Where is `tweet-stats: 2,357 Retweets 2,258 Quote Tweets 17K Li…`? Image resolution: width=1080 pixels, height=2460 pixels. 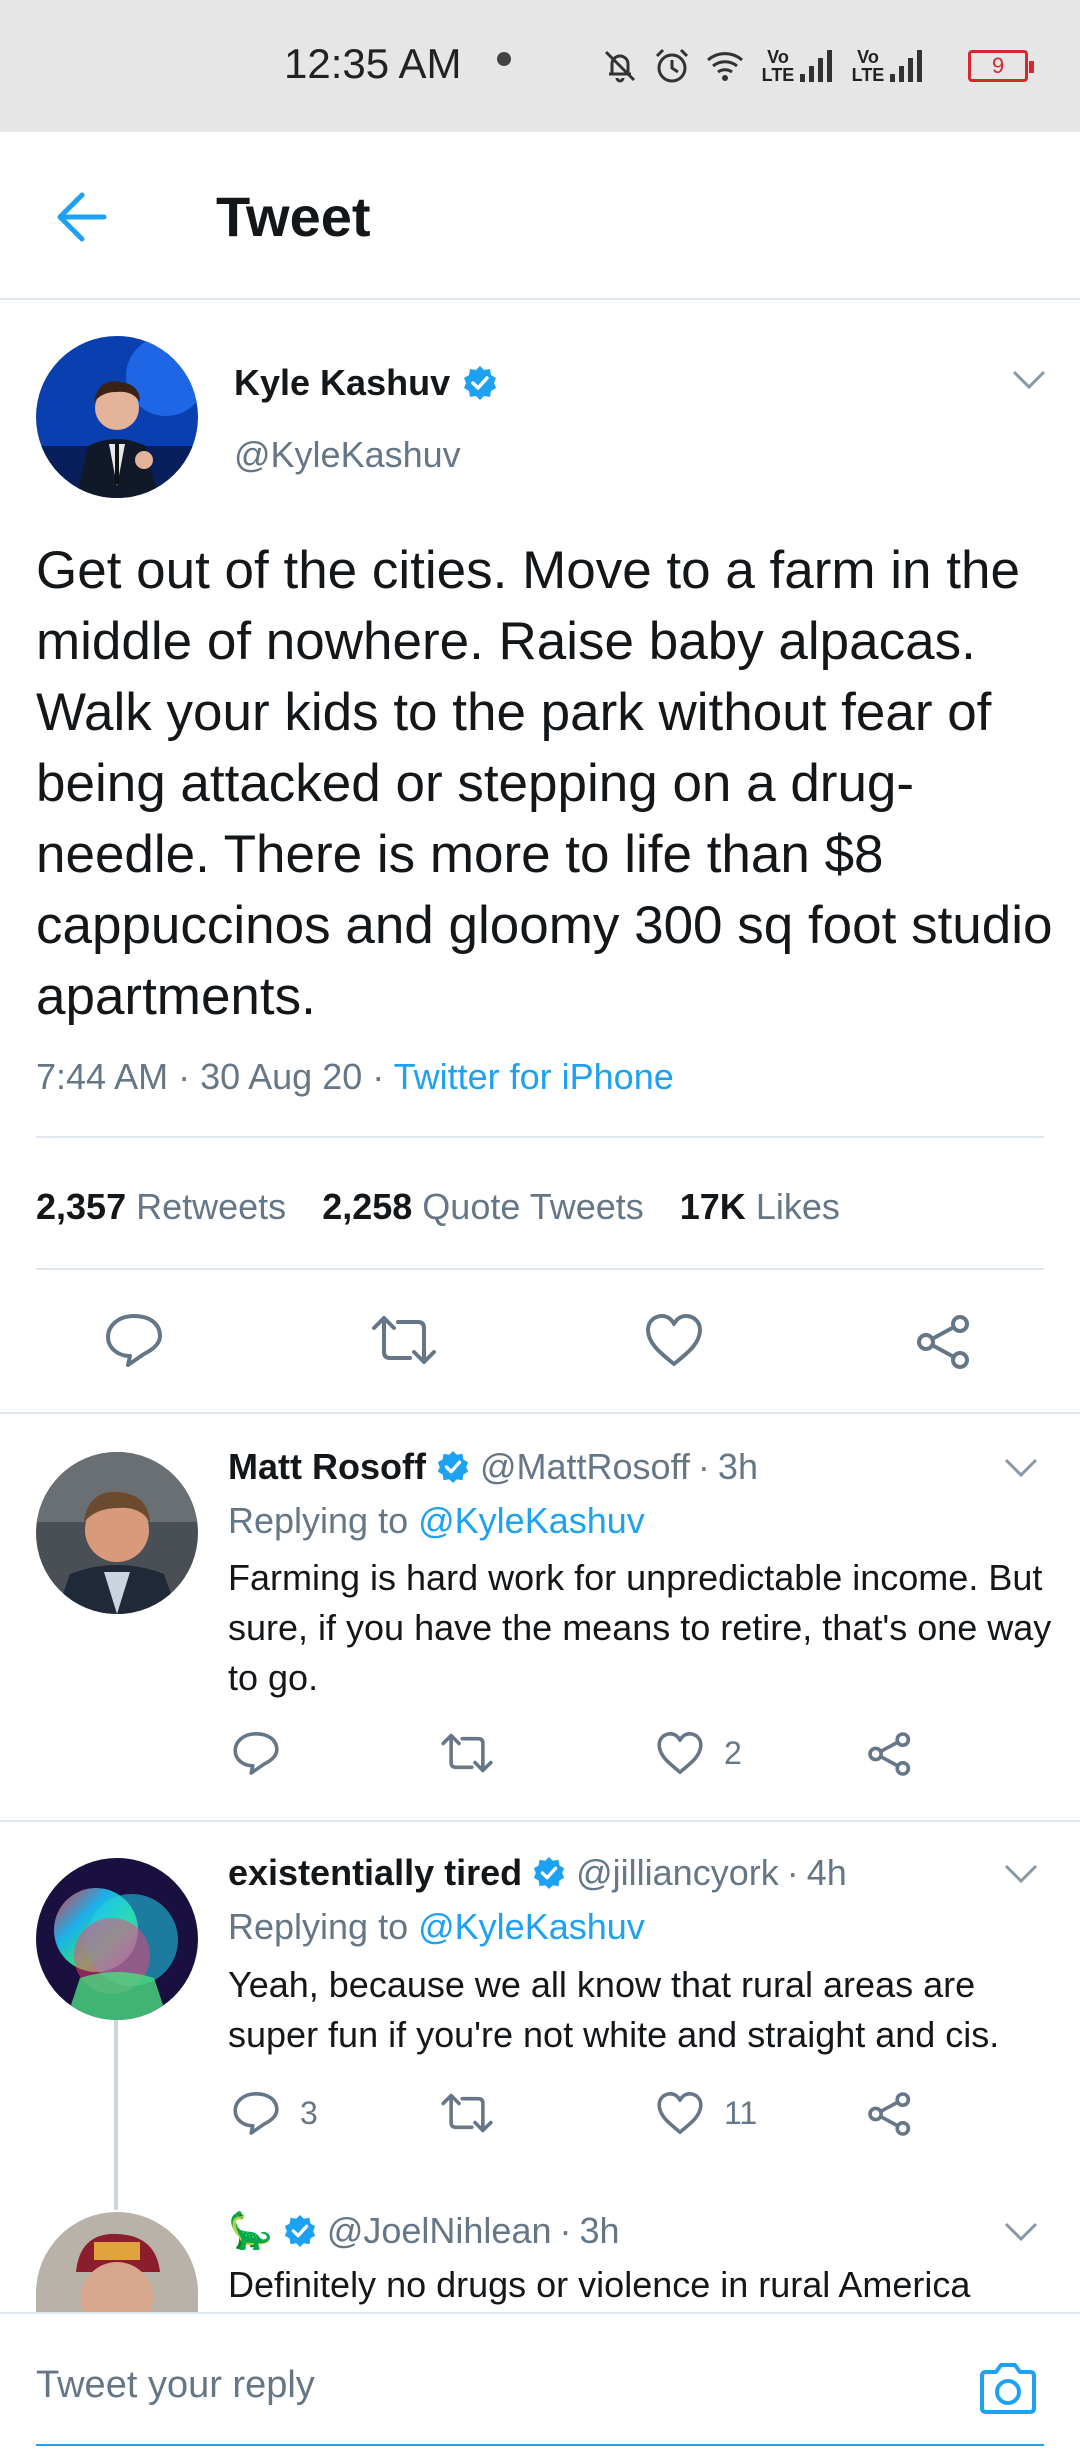 tweet-stats: 2,357 Retweets 2,258 Quote Tweets 17K Li… is located at coordinates (438, 1207).